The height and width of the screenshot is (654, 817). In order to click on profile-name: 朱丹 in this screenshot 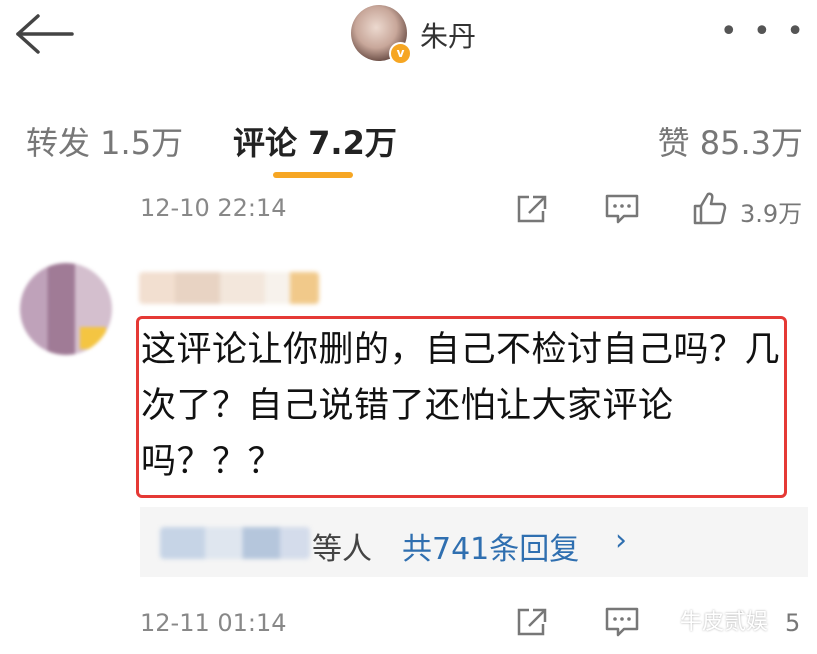, I will do `click(448, 35)`.